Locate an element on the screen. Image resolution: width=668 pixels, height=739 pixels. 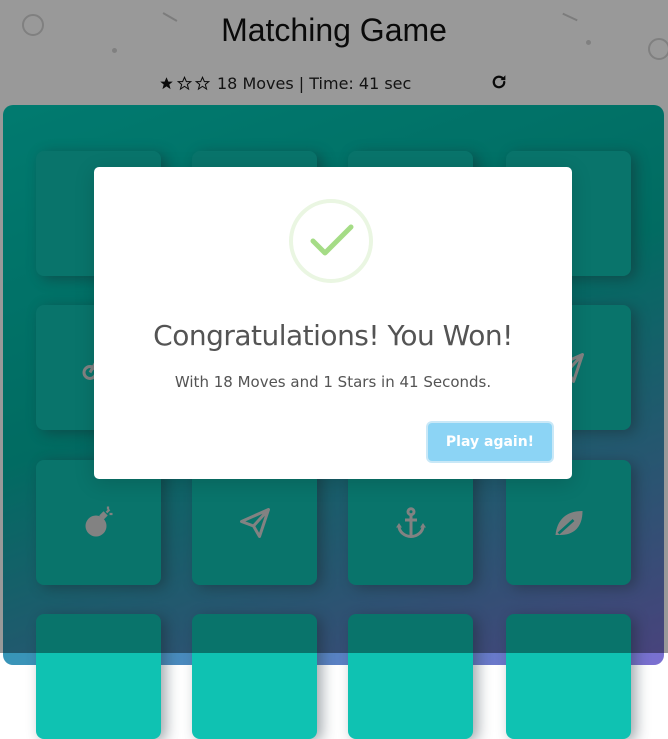
success-icon is located at coordinates (331, 241).